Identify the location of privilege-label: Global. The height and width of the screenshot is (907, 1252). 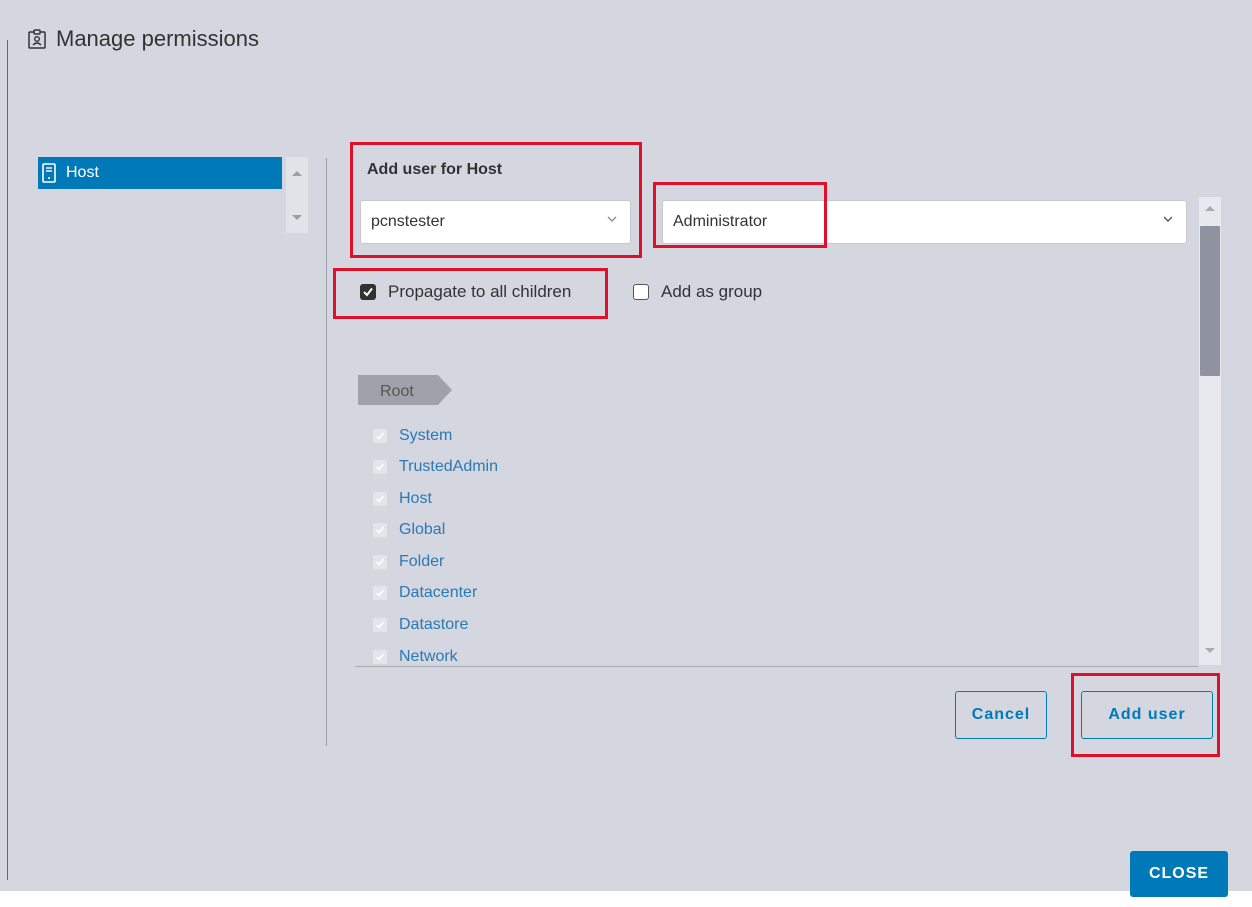
(422, 529).